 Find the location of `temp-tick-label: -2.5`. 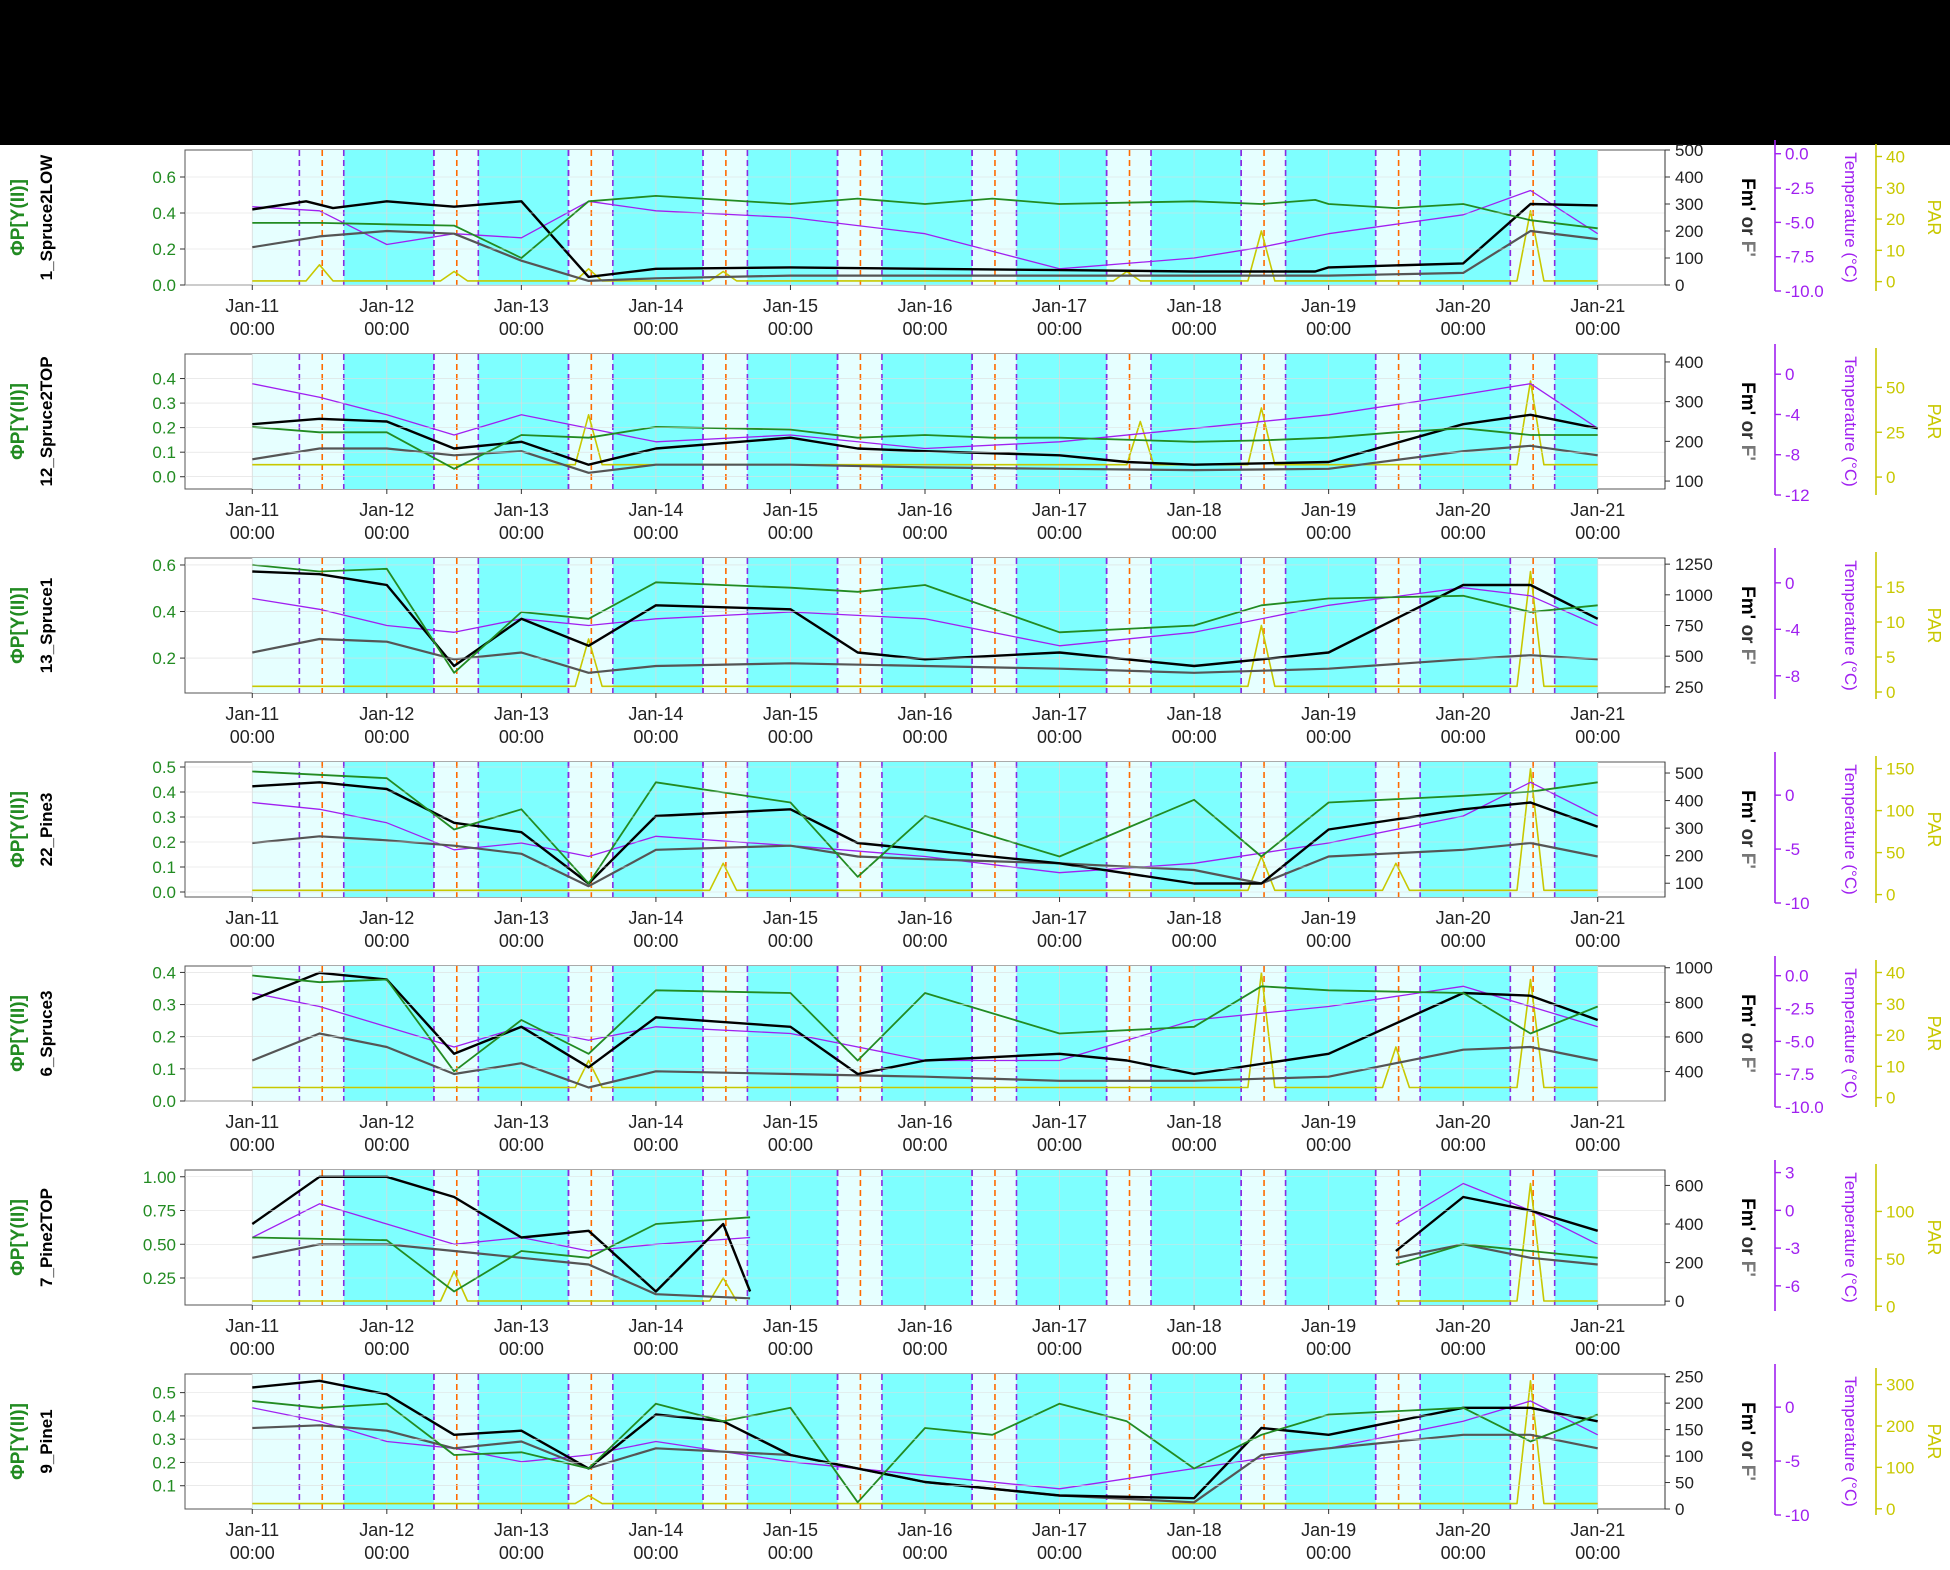

temp-tick-label: -2.5 is located at coordinates (1799, 188).